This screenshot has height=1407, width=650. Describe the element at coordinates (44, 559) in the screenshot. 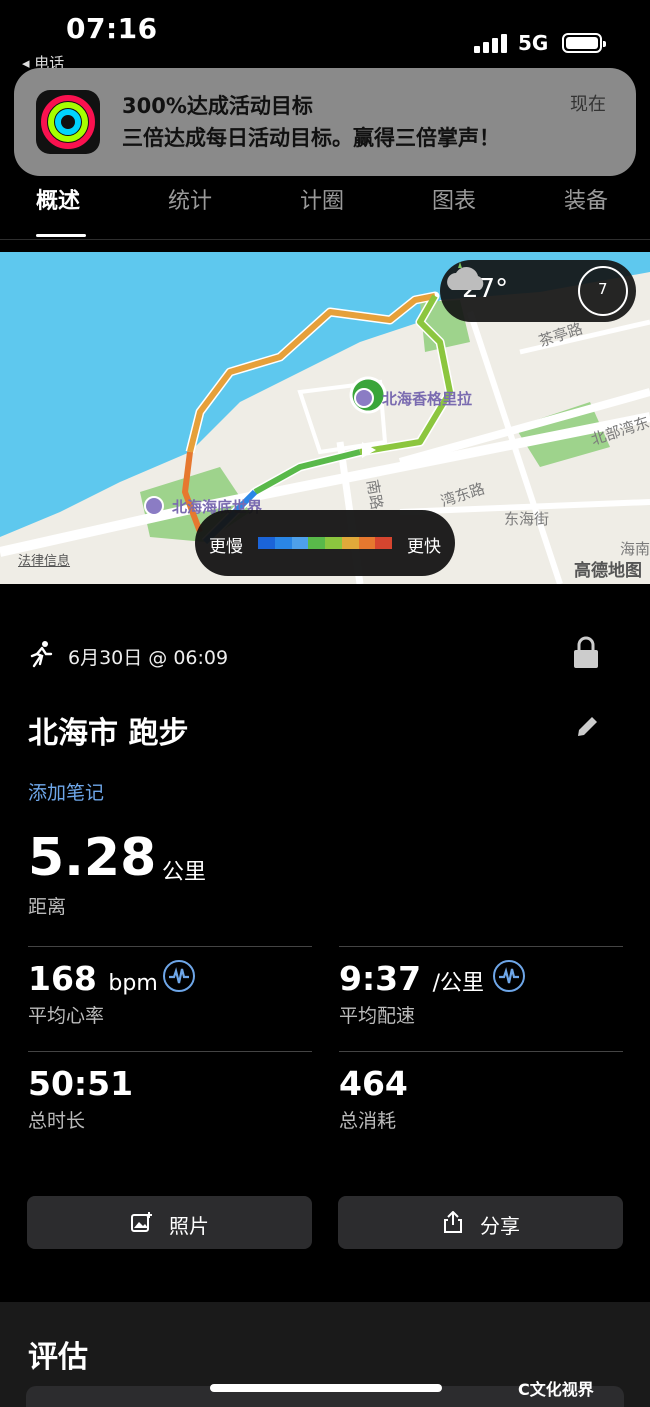

I see `legal-info-link: 法律信息` at that location.